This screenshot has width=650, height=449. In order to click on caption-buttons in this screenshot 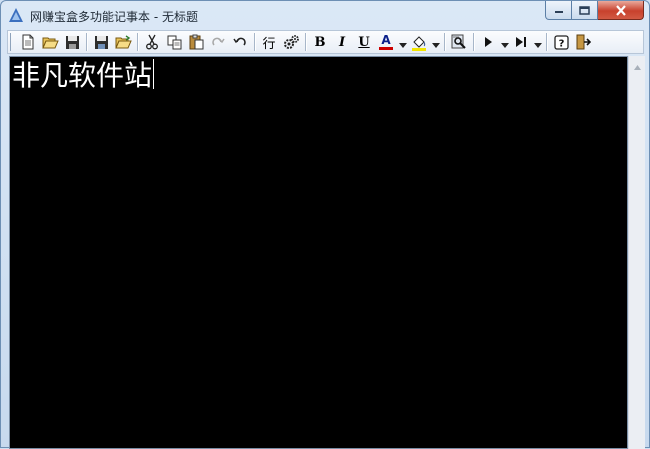, I will do `click(594, 11)`.